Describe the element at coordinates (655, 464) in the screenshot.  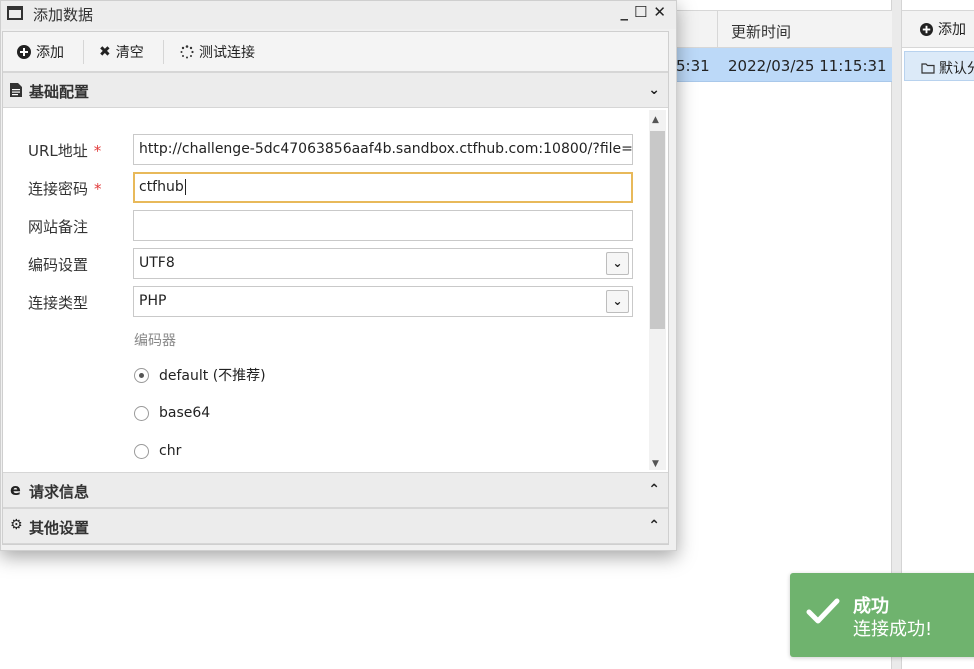
I see `scroll-down-arrow: ▼` at that location.